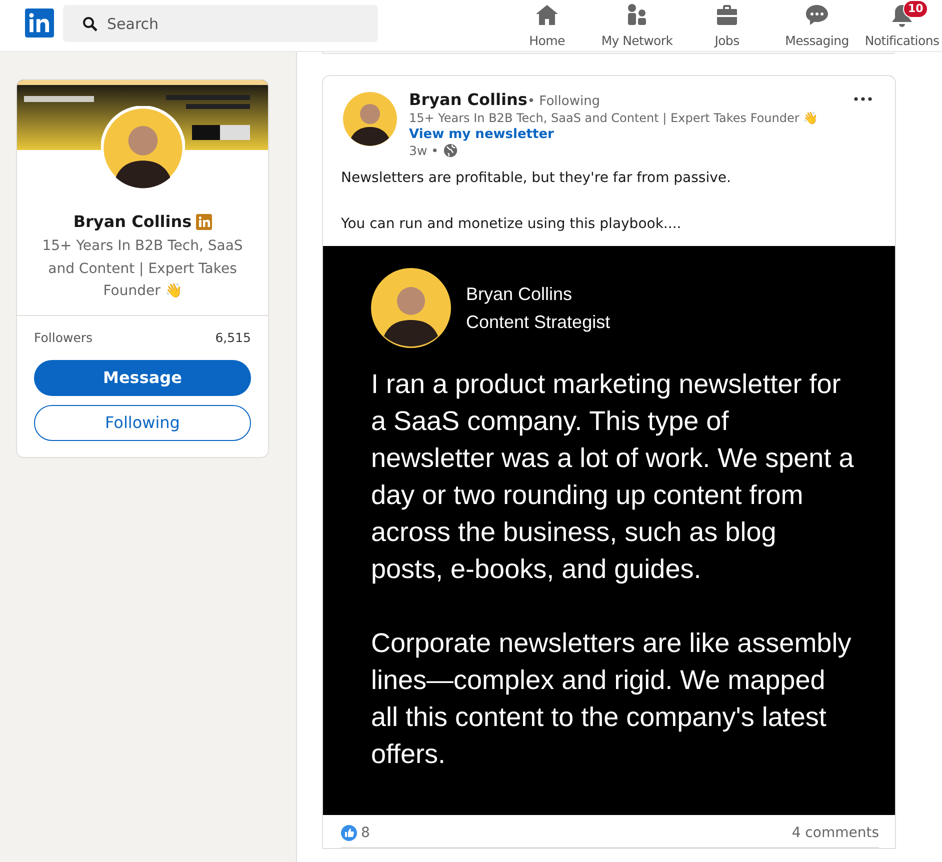 This screenshot has height=862, width=942. I want to click on search-field: Search, so click(220, 23).